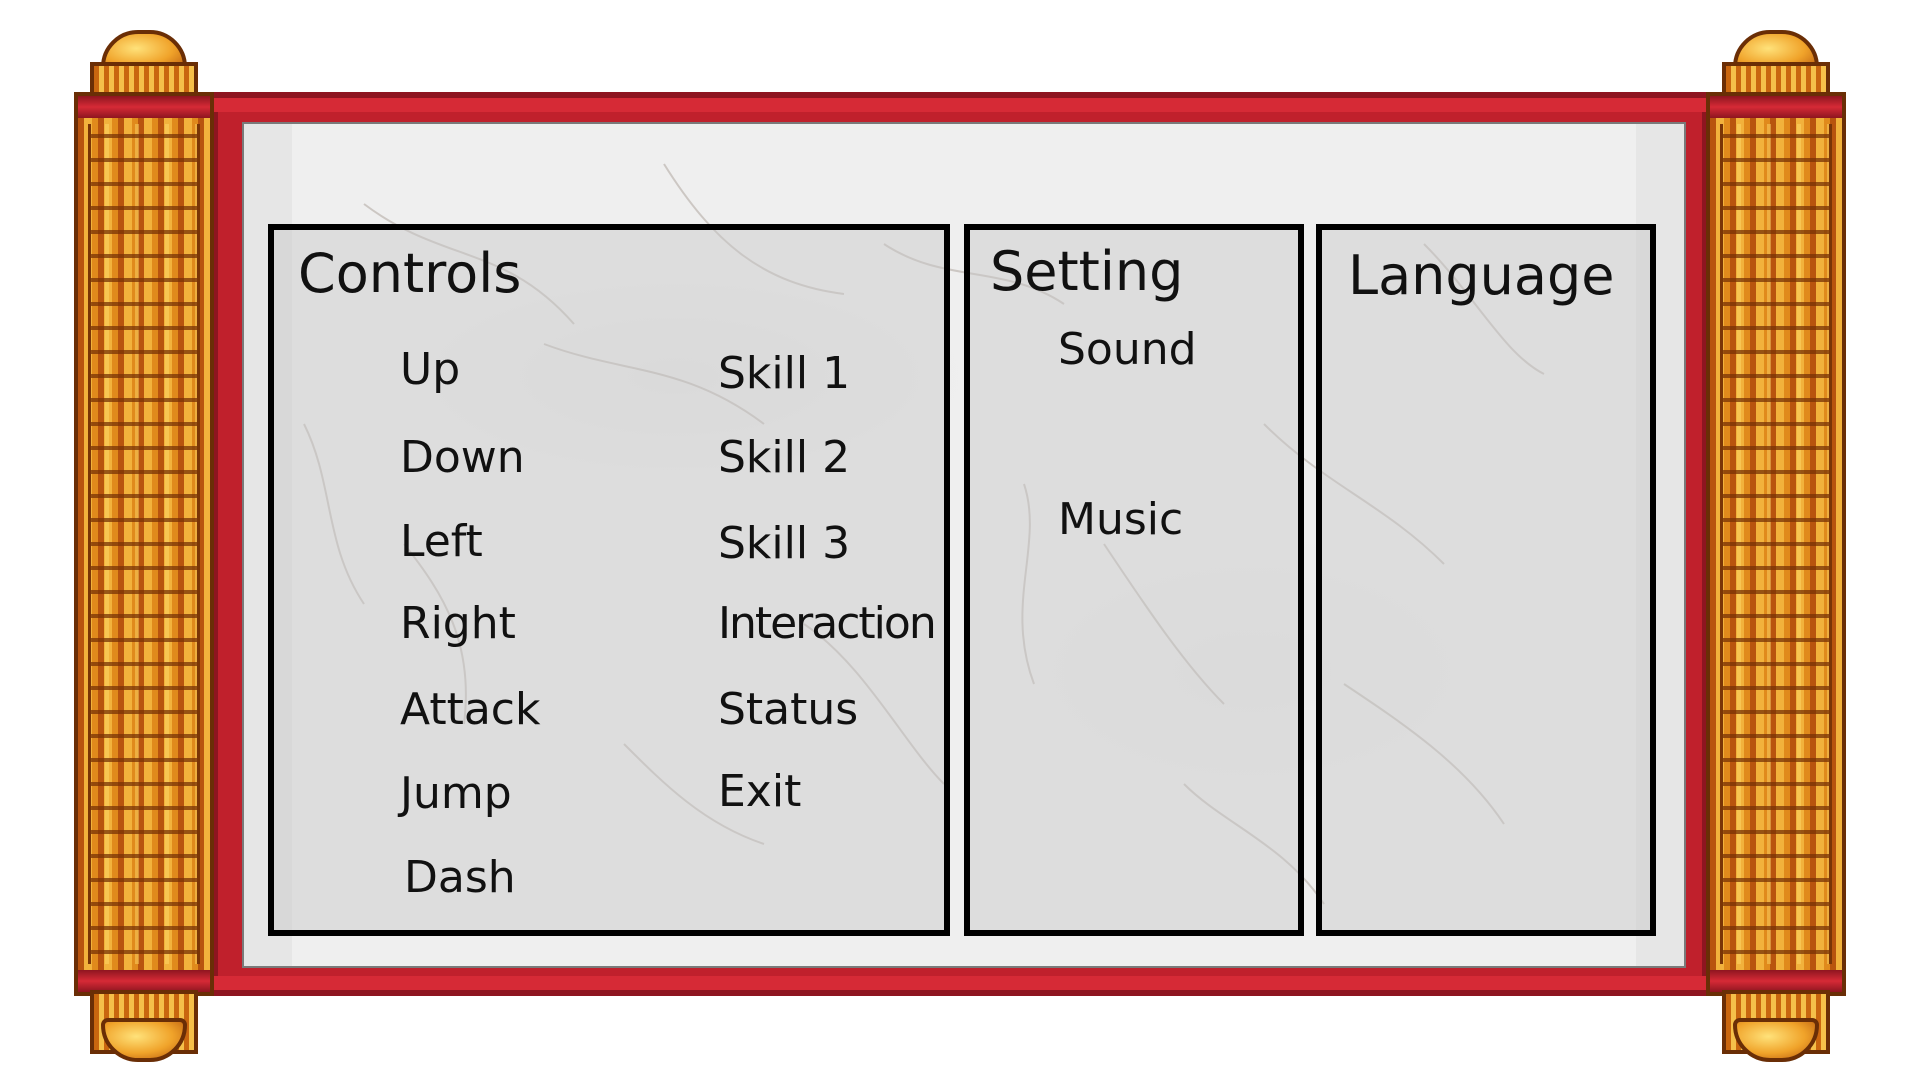 This screenshot has height=1080, width=1920. I want to click on control-right: Right, so click(458, 623).